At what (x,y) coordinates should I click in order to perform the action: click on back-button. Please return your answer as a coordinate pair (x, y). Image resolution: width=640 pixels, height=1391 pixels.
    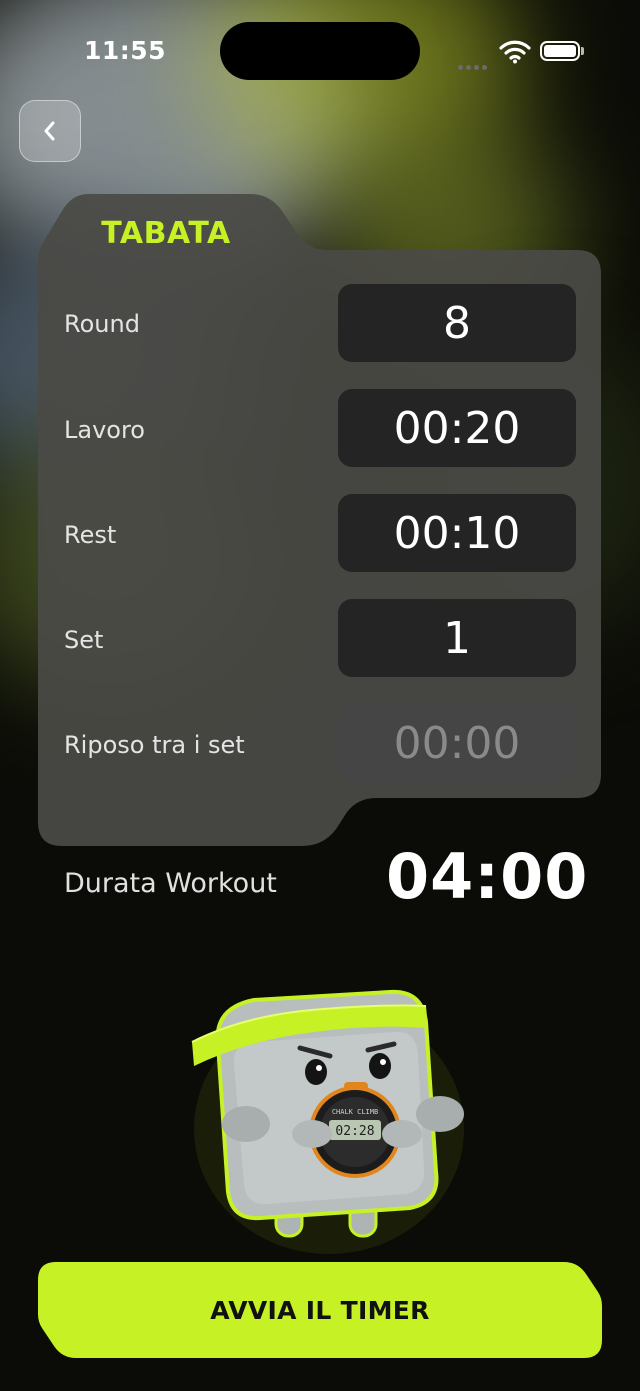
    Looking at the image, I should click on (50, 131).